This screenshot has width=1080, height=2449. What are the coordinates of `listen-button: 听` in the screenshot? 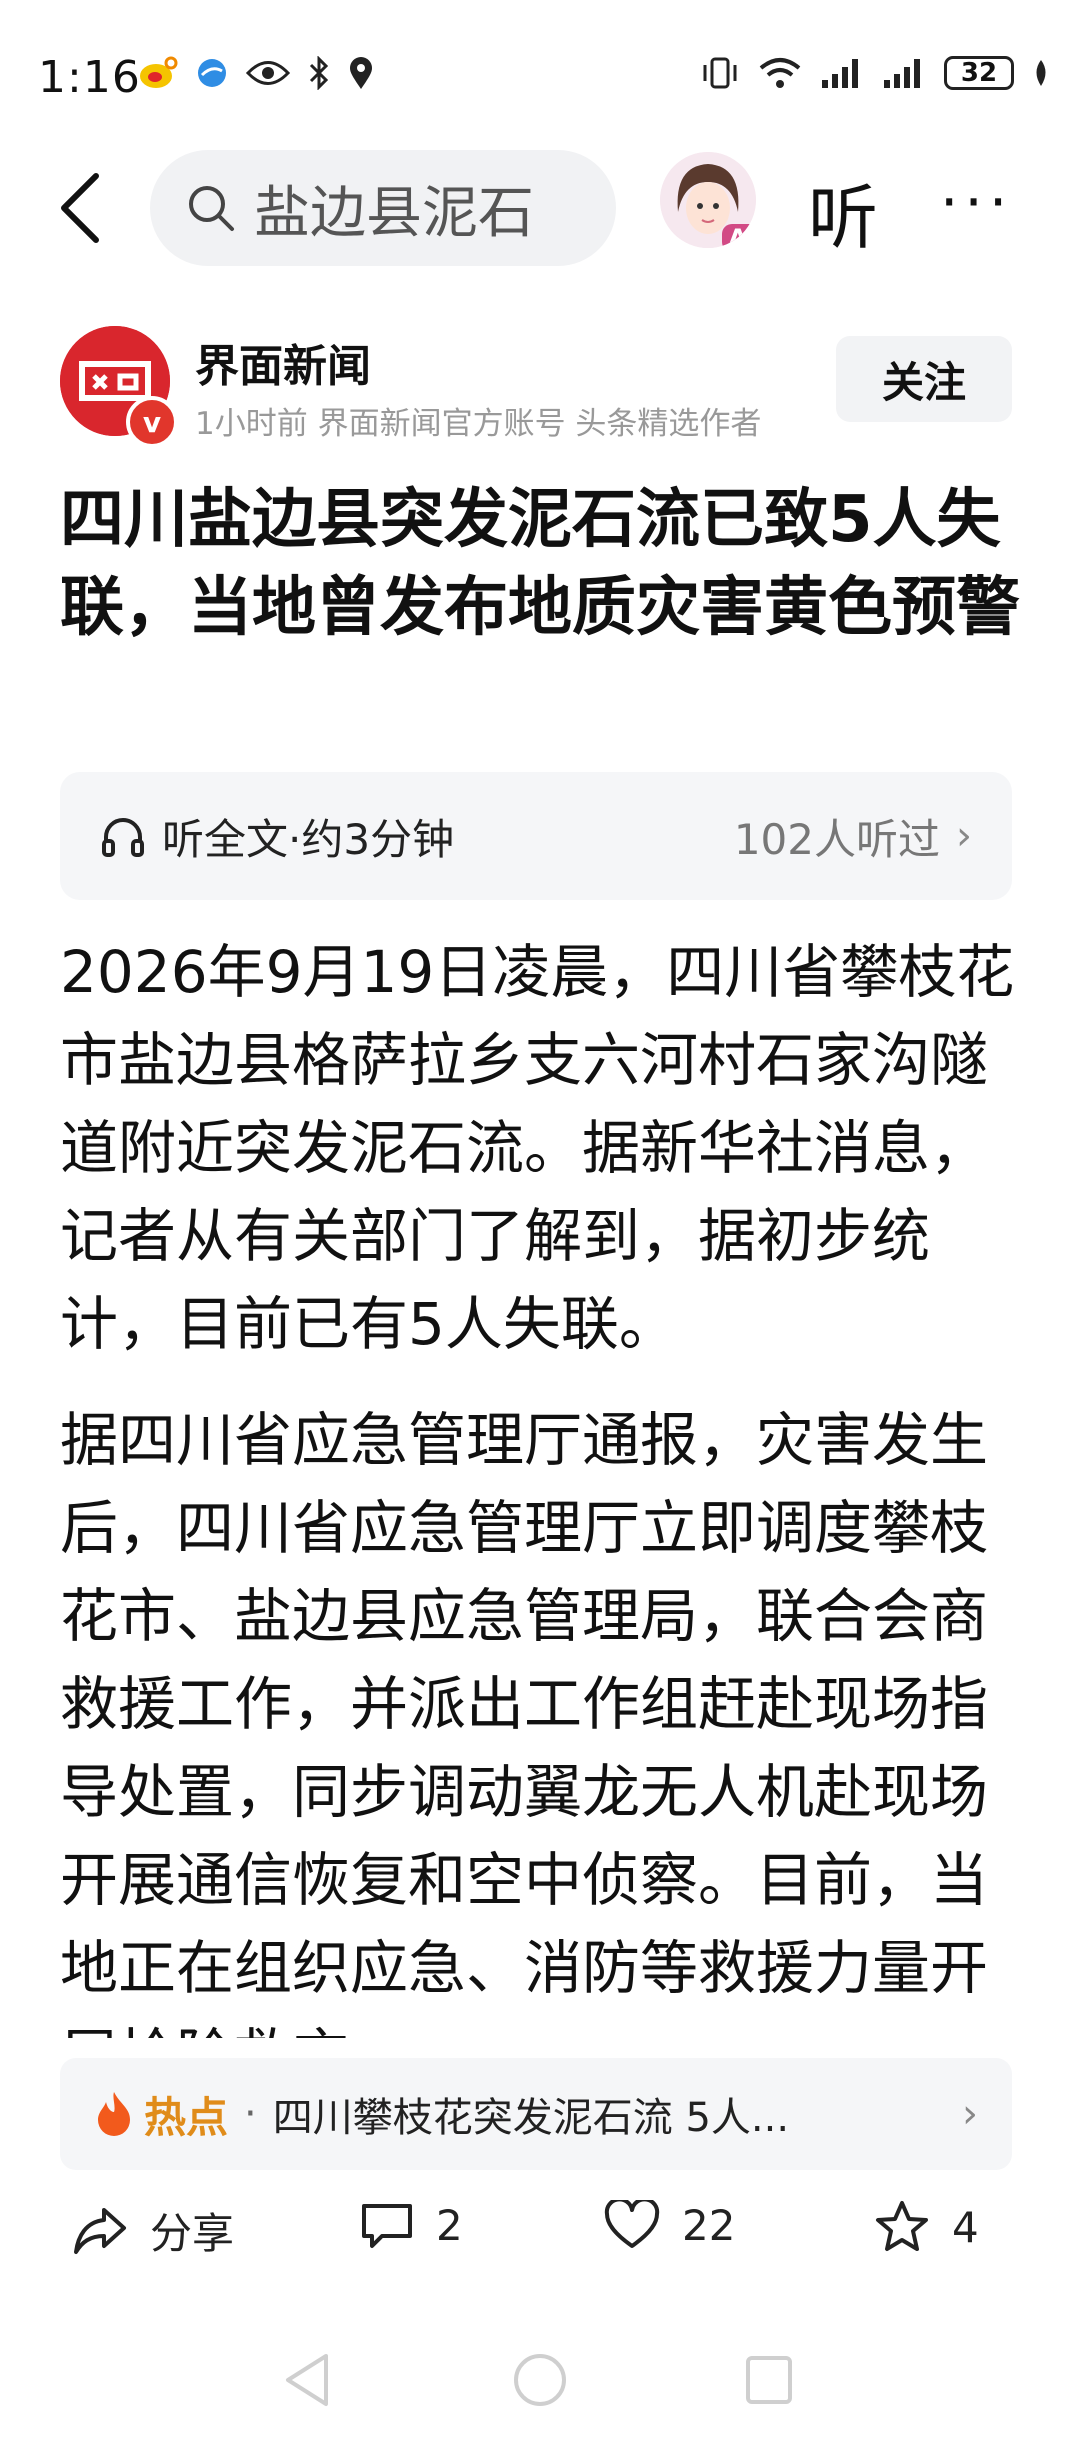 It's located at (843, 212).